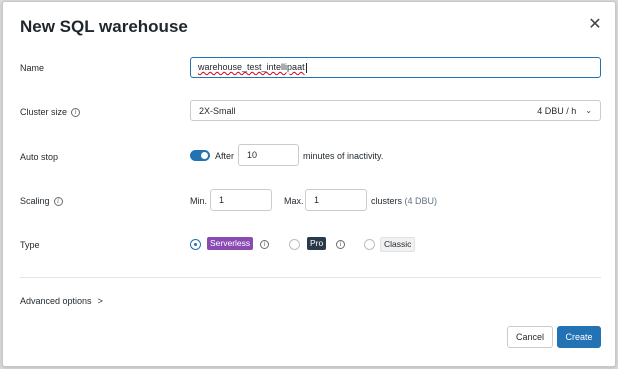 The image size is (618, 369). I want to click on cluster-size-label: Cluster size i, so click(50, 112).